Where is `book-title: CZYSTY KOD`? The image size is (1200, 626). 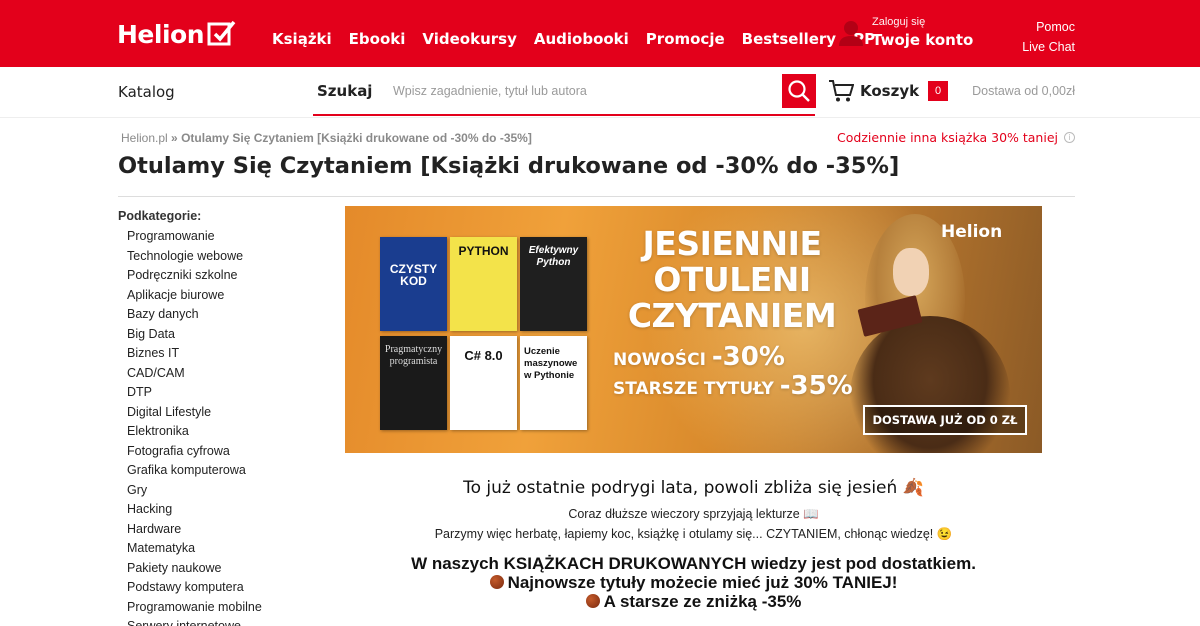
book-title: CZYSTY KOD is located at coordinates (413, 275).